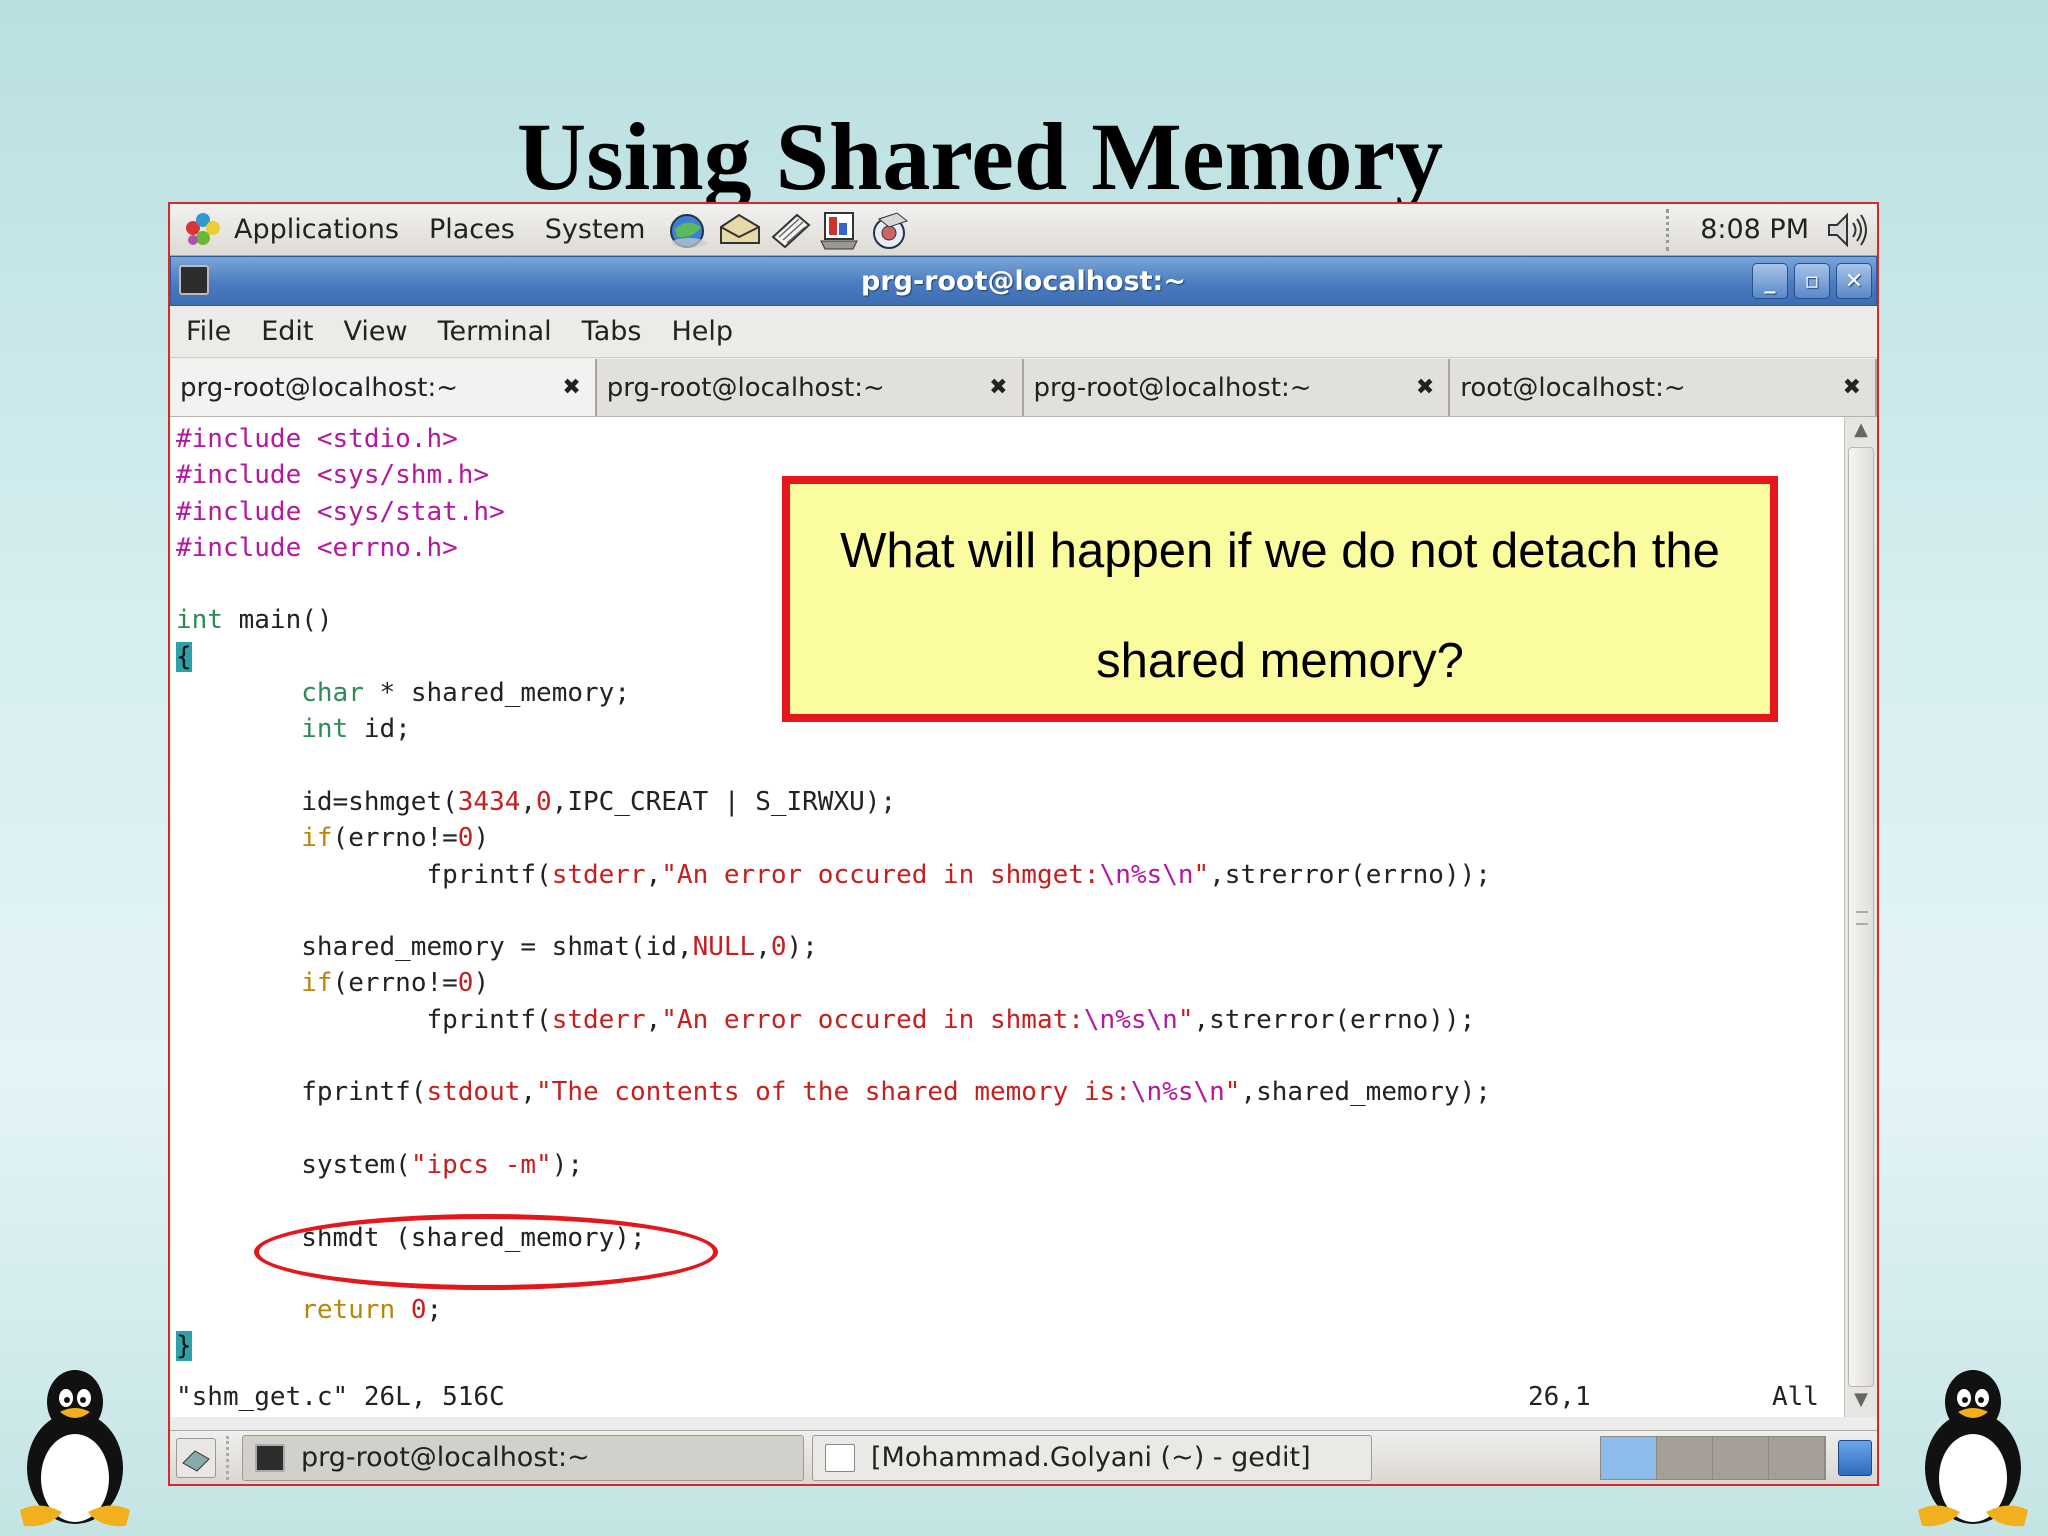 The image size is (2048, 1536). Describe the element at coordinates (486, 1252) in the screenshot. I see `highlight-ellipse` at that location.